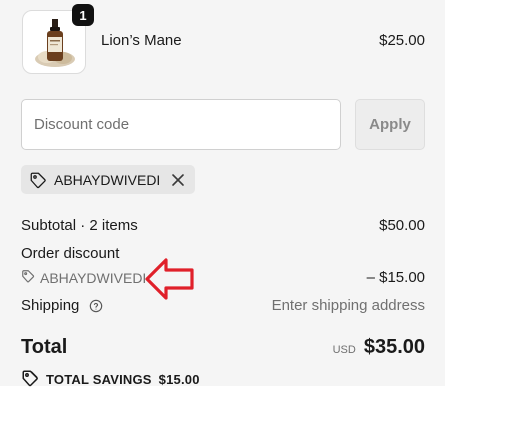  What do you see at coordinates (70, 253) in the screenshot?
I see `order-discount-label: Order discount` at bounding box center [70, 253].